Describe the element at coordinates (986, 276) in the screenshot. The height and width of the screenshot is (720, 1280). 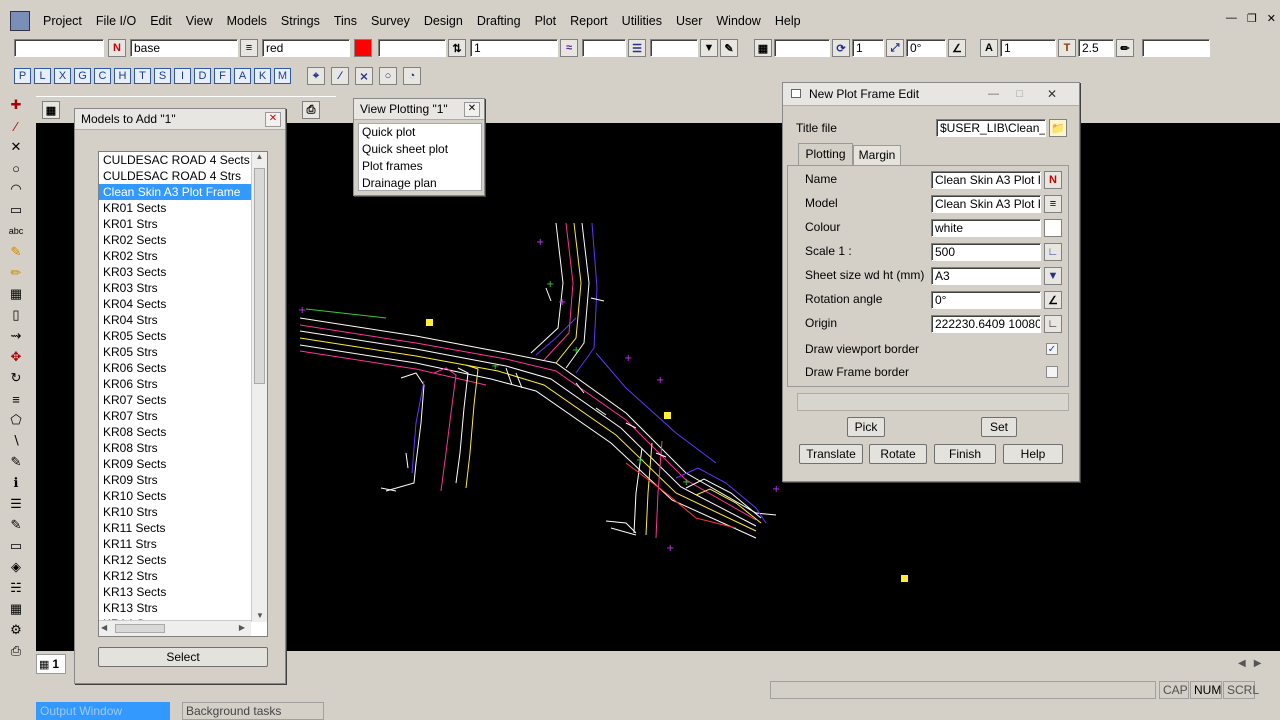
I see `sheet-size-field: A3` at that location.